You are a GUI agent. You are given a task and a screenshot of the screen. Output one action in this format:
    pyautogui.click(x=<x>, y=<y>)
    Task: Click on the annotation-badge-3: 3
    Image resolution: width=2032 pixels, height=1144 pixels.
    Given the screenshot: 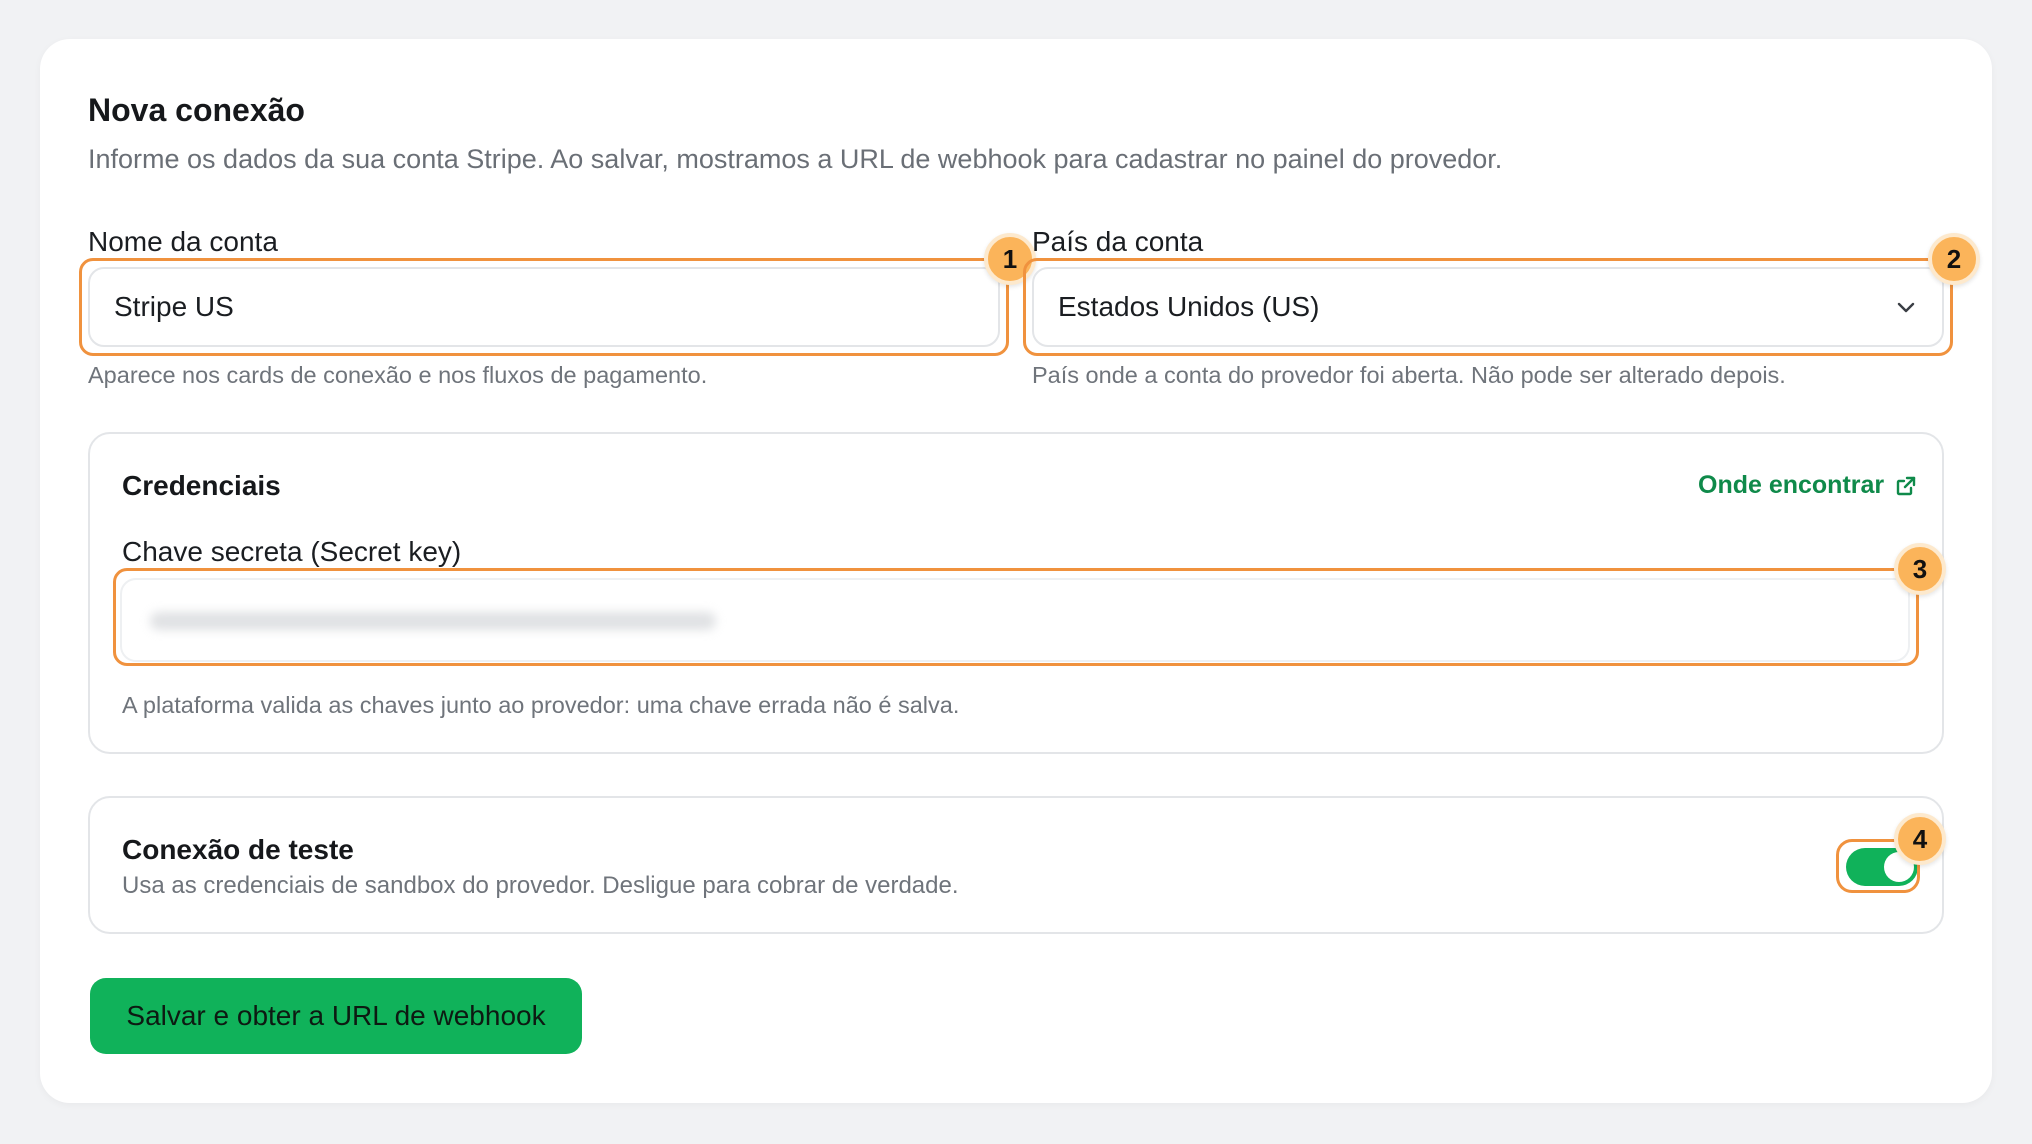 What is the action you would take?
    pyautogui.click(x=1920, y=569)
    